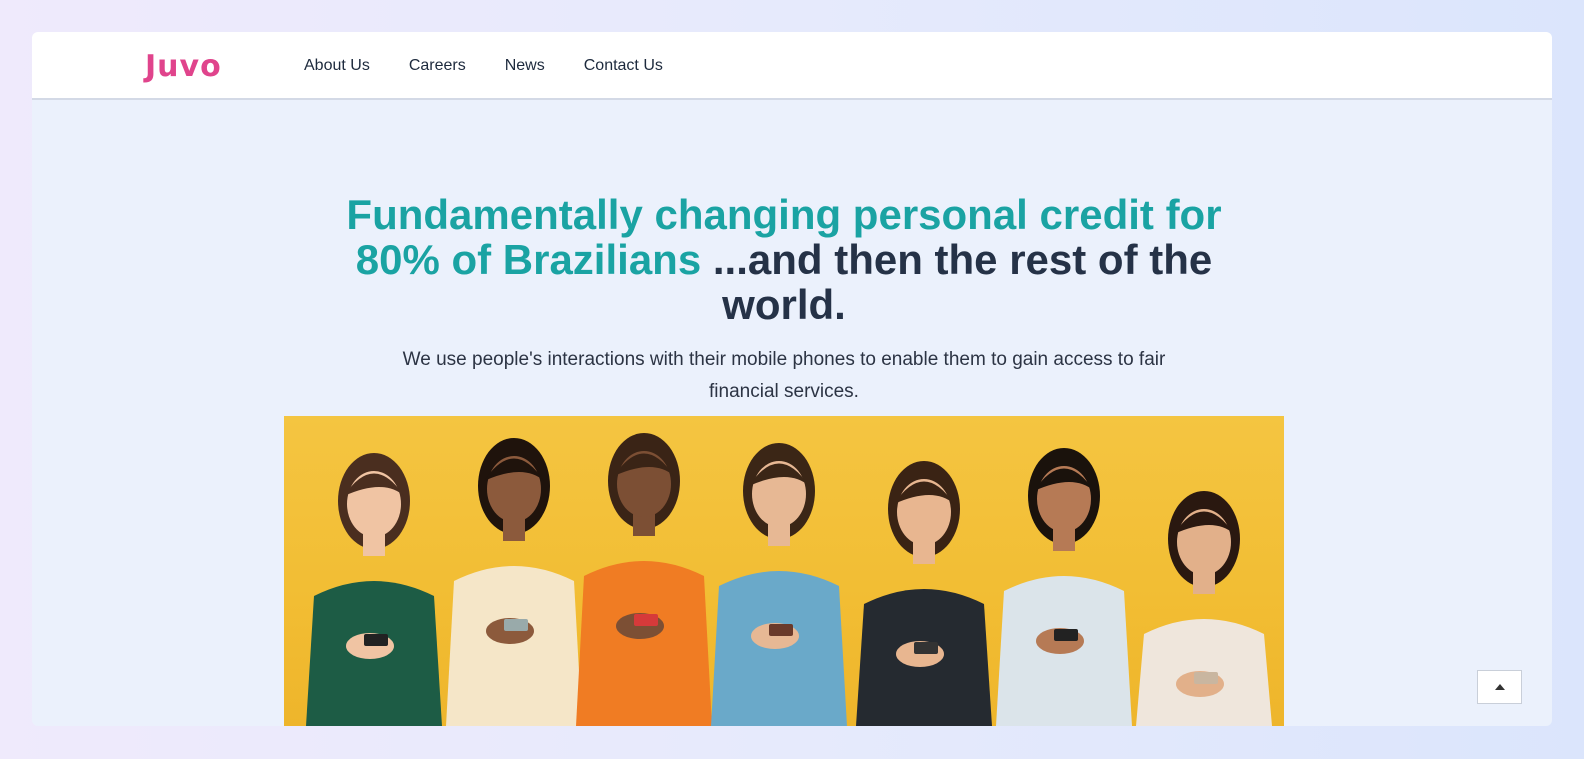  I want to click on main-nav: About Us Careers News Contact Us, so click(503, 66).